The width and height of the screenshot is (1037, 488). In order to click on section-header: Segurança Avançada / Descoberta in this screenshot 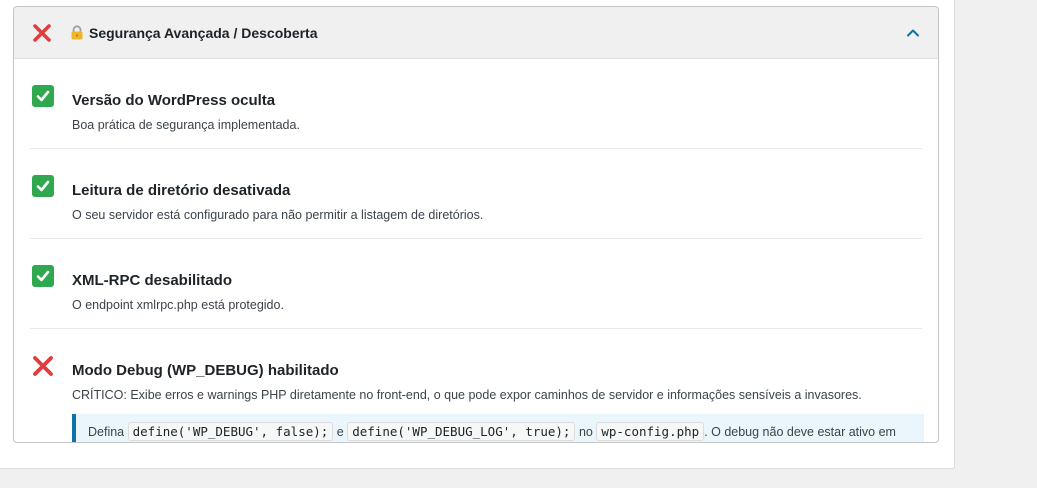, I will do `click(476, 33)`.